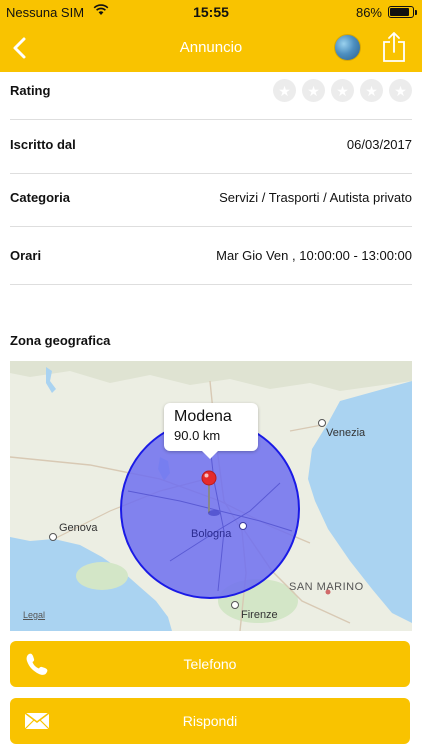 The image size is (422, 750). What do you see at coordinates (37, 664) in the screenshot?
I see `phone-icon` at bounding box center [37, 664].